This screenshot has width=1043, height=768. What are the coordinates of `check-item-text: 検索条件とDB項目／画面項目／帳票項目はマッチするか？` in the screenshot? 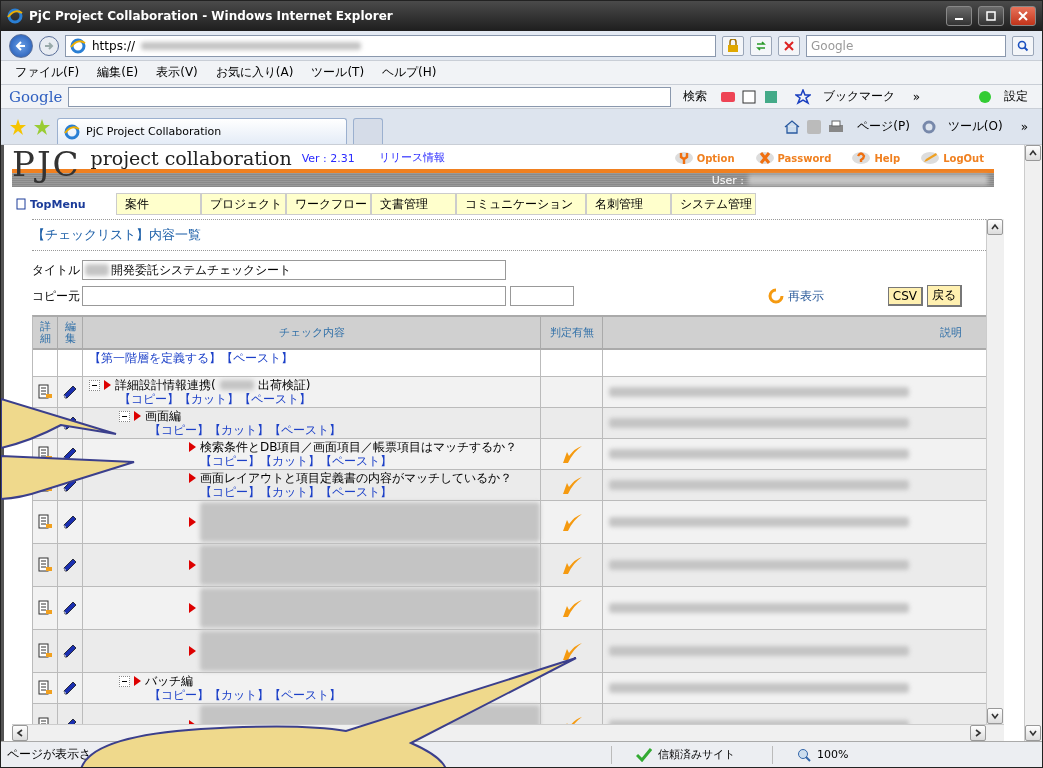 It's located at (359, 447).